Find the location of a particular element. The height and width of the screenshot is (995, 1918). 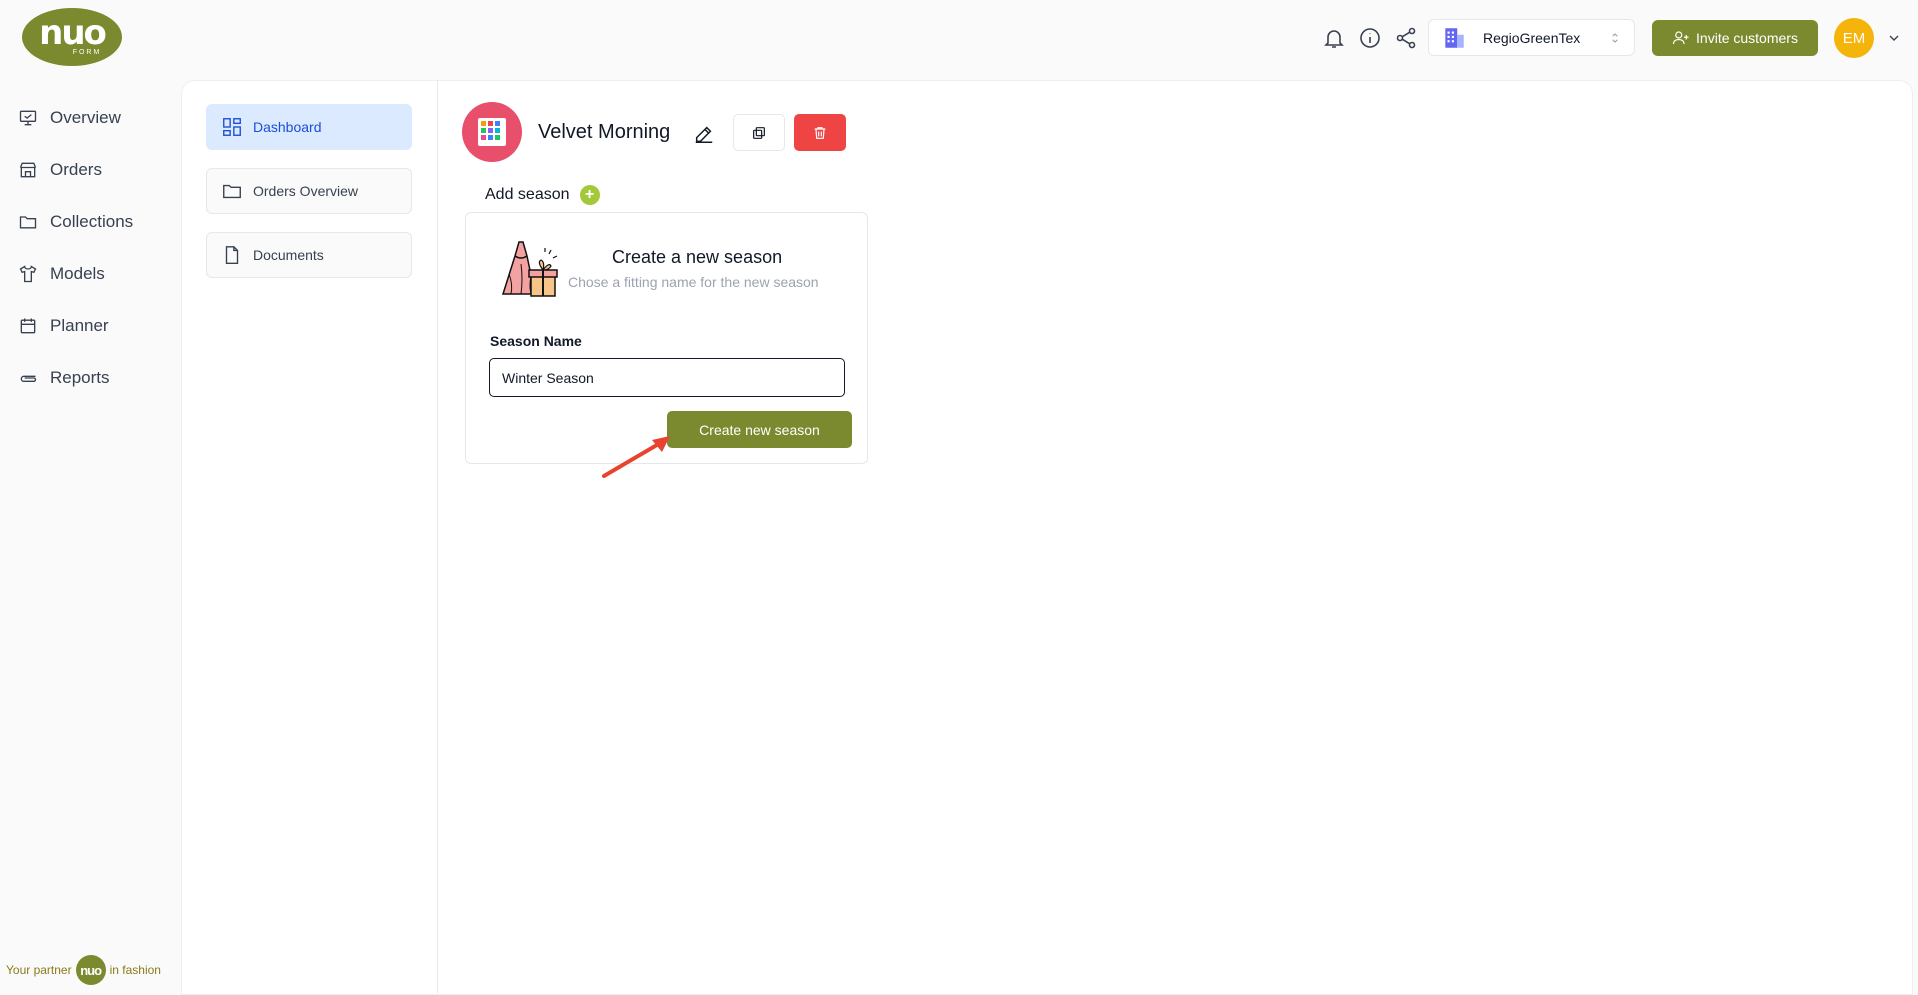

nav-item-collections: Collections is located at coordinates (98, 222).